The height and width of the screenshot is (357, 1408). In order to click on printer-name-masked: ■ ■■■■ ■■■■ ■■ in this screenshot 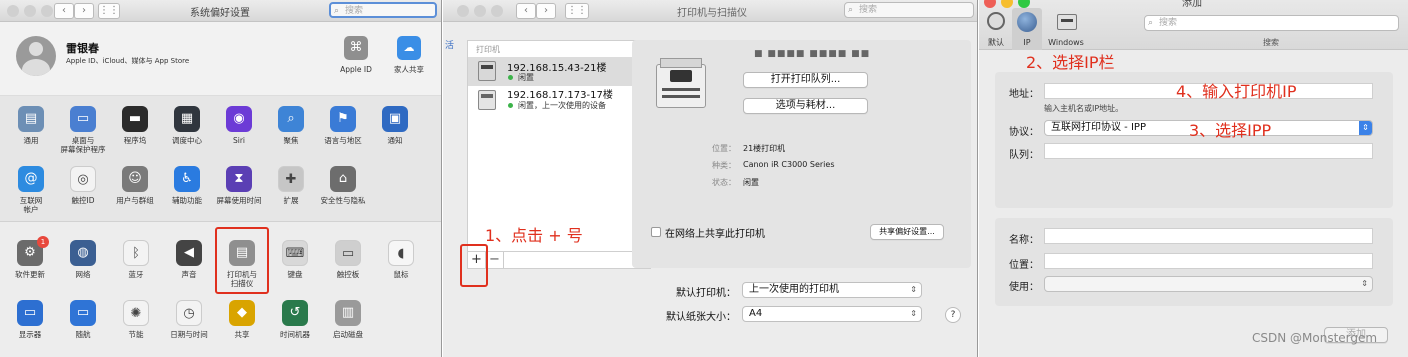, I will do `click(812, 54)`.